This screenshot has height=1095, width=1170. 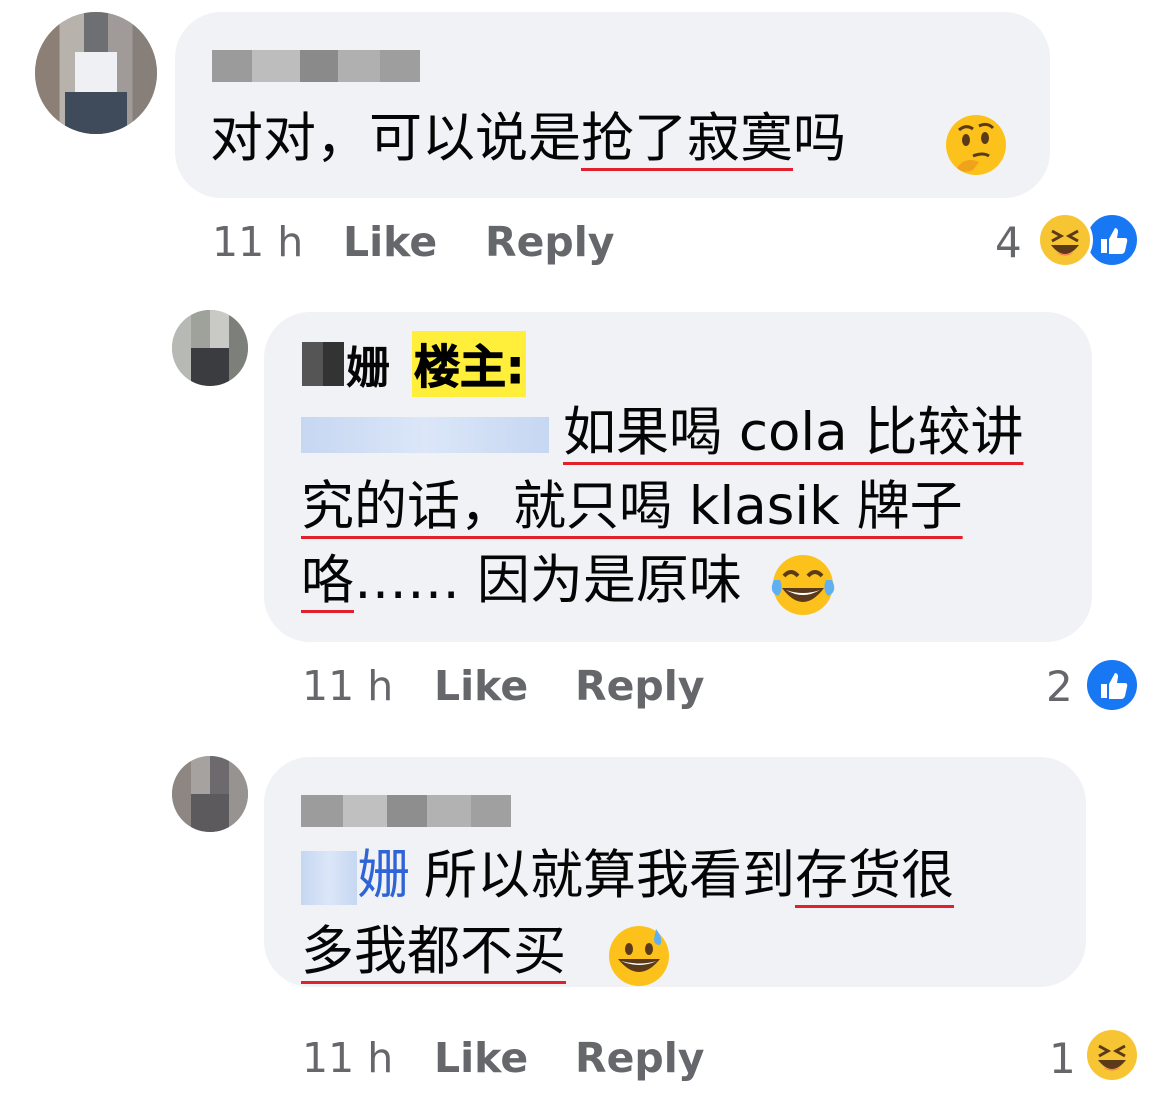 I want to click on mention-tag: 姗, so click(x=383, y=875).